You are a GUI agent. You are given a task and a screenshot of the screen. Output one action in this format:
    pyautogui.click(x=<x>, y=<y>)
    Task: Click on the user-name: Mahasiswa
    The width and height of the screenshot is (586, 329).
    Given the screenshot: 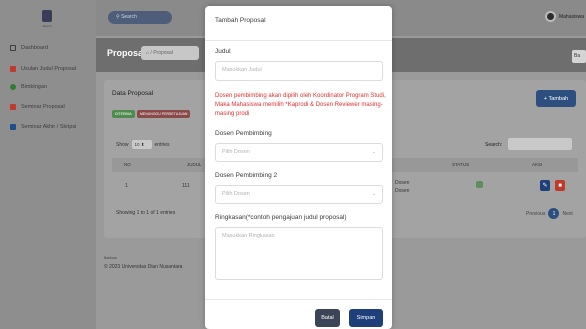 What is the action you would take?
    pyautogui.click(x=571, y=16)
    